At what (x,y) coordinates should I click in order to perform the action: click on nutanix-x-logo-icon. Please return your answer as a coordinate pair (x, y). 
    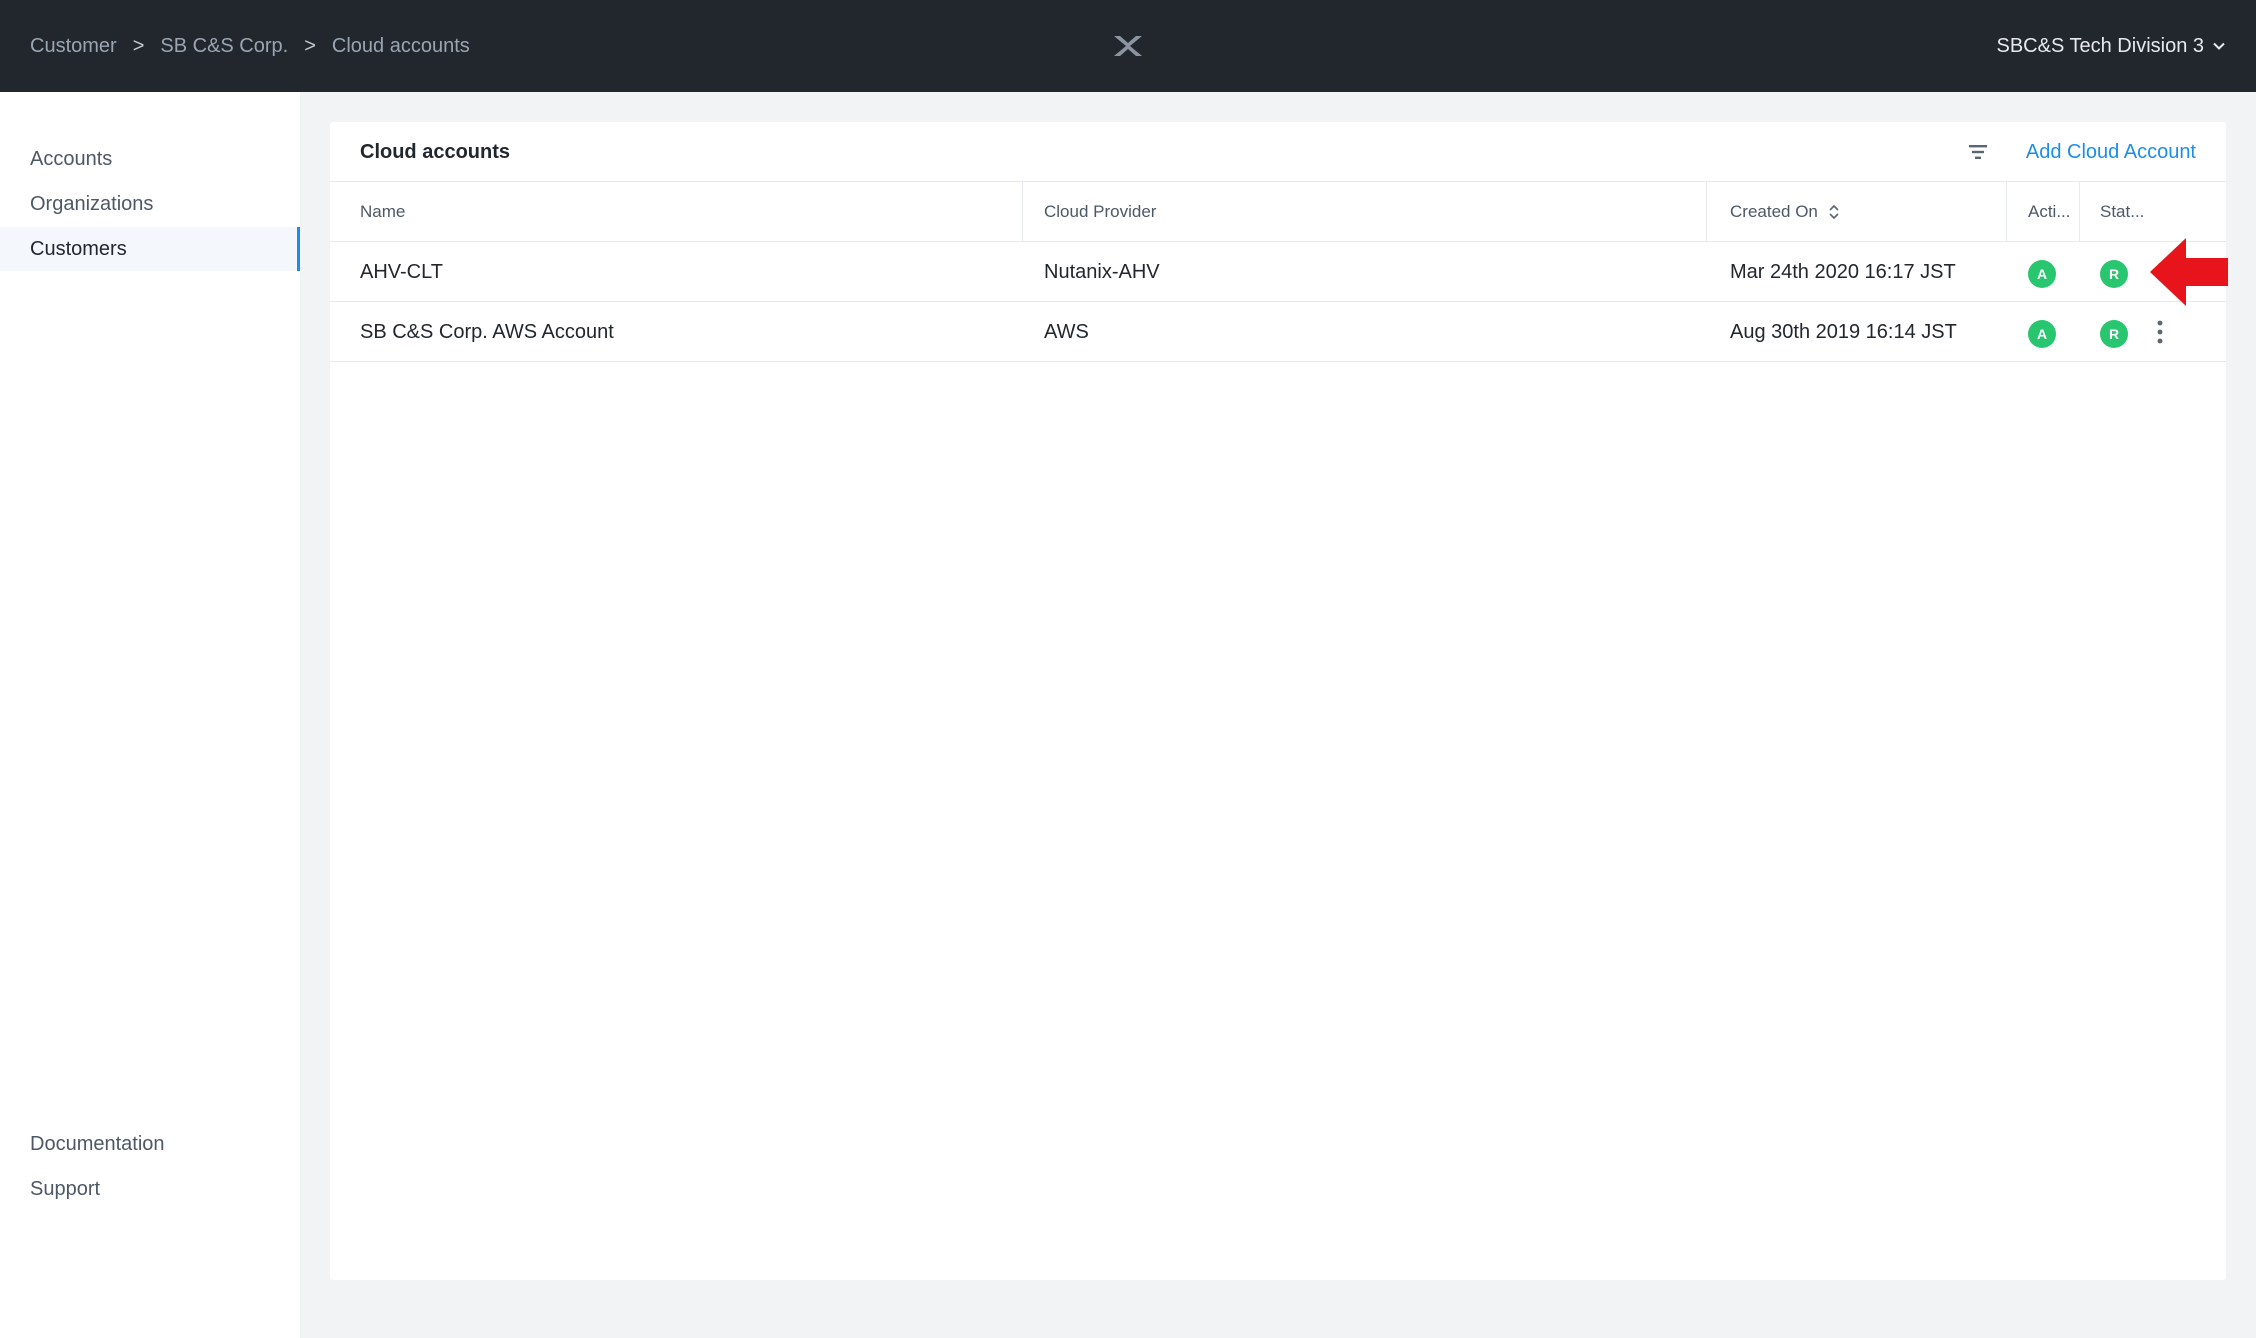
    Looking at the image, I should click on (1128, 46).